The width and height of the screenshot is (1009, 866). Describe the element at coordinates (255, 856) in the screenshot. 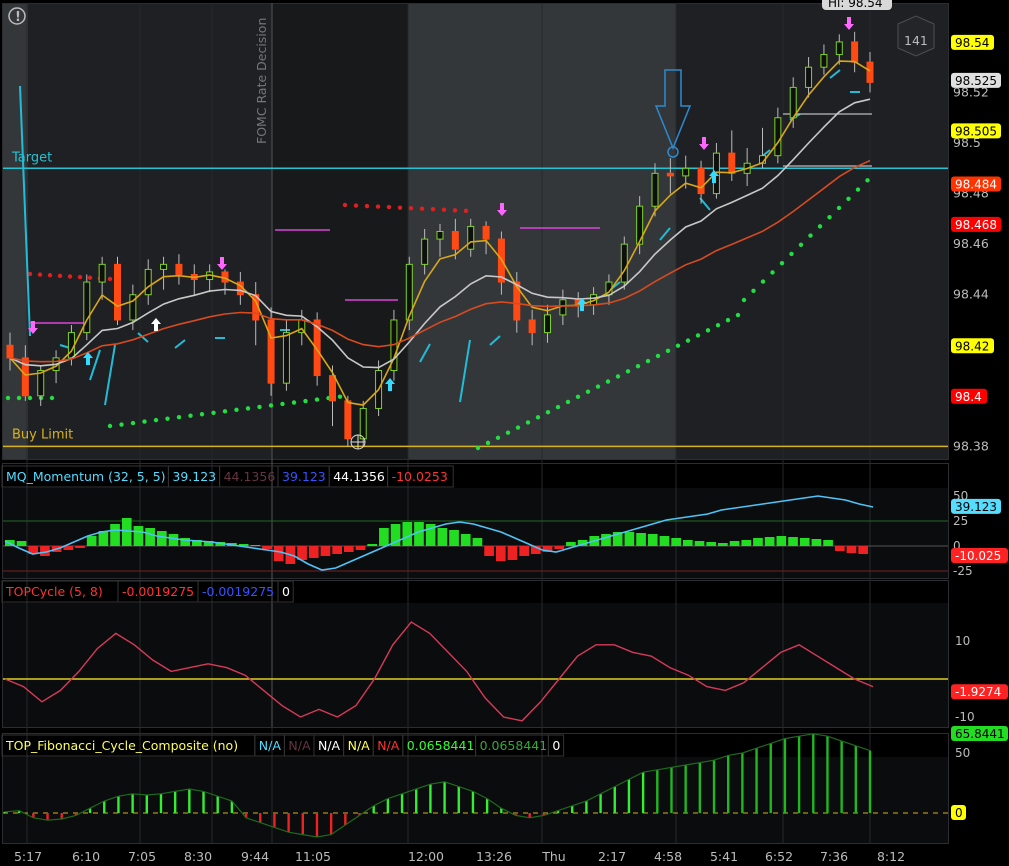

I see `time-tick: 9:44` at that location.